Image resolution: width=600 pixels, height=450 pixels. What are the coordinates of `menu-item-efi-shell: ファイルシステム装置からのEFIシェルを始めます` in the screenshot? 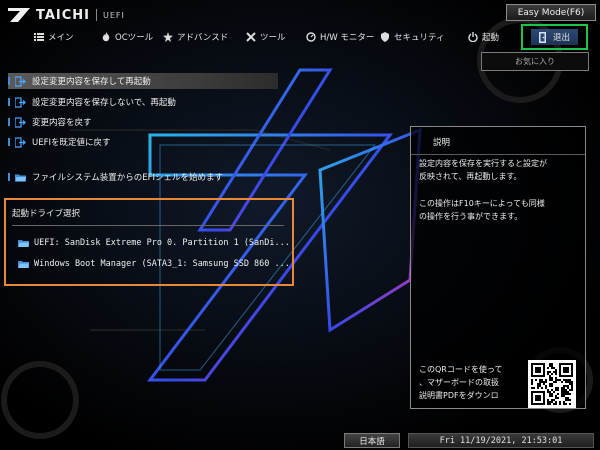 It's located at (115, 177).